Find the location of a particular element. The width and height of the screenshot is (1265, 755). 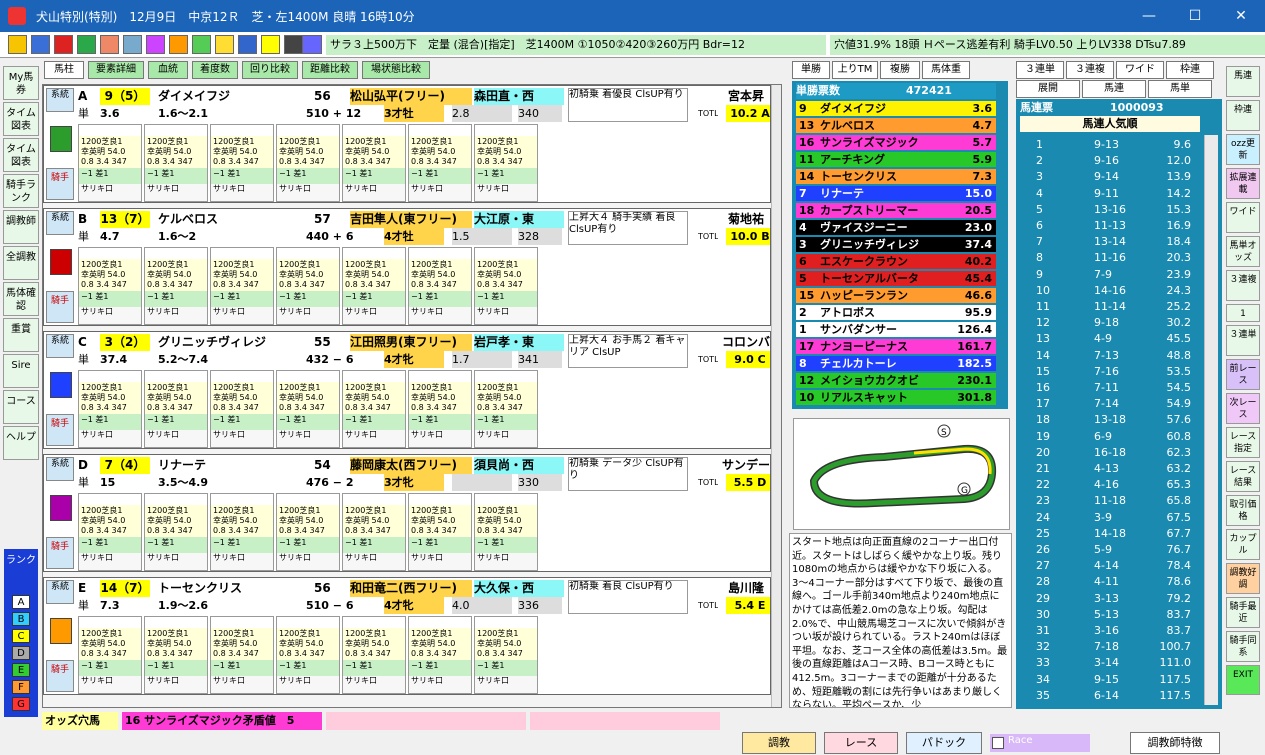

baren-row: 5 13-16 15.3 is located at coordinates (1111, 209).